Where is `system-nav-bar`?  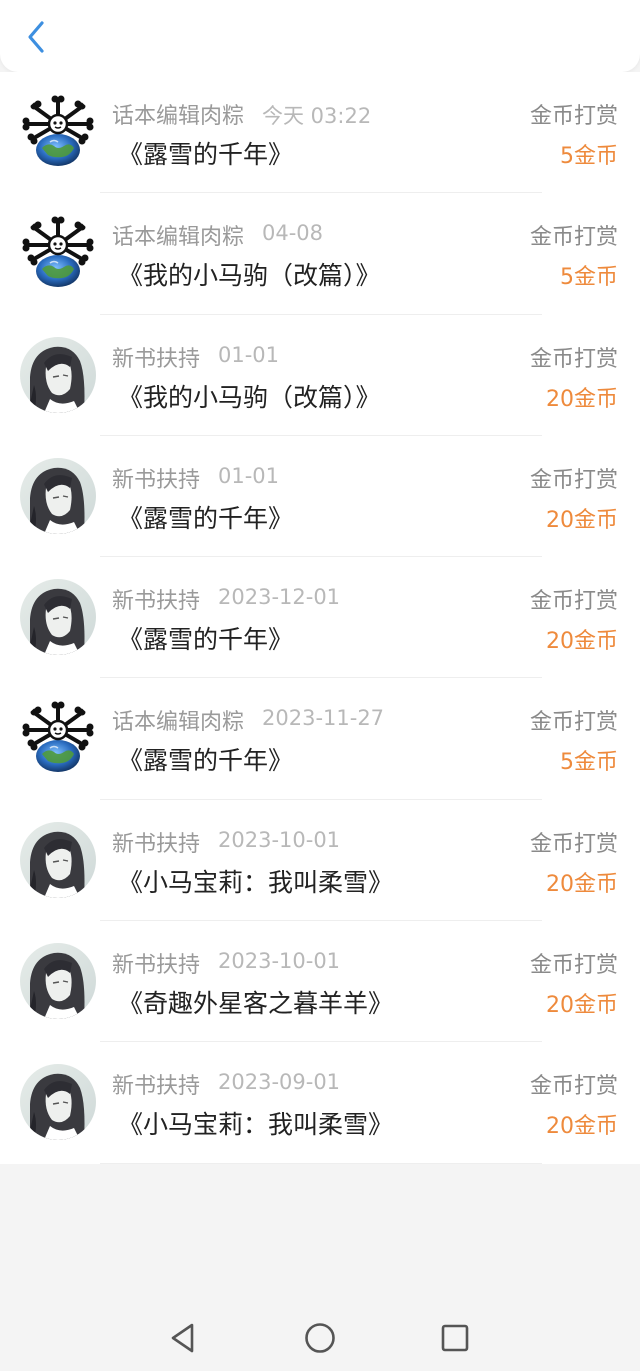
system-nav-bar is located at coordinates (320, 1335).